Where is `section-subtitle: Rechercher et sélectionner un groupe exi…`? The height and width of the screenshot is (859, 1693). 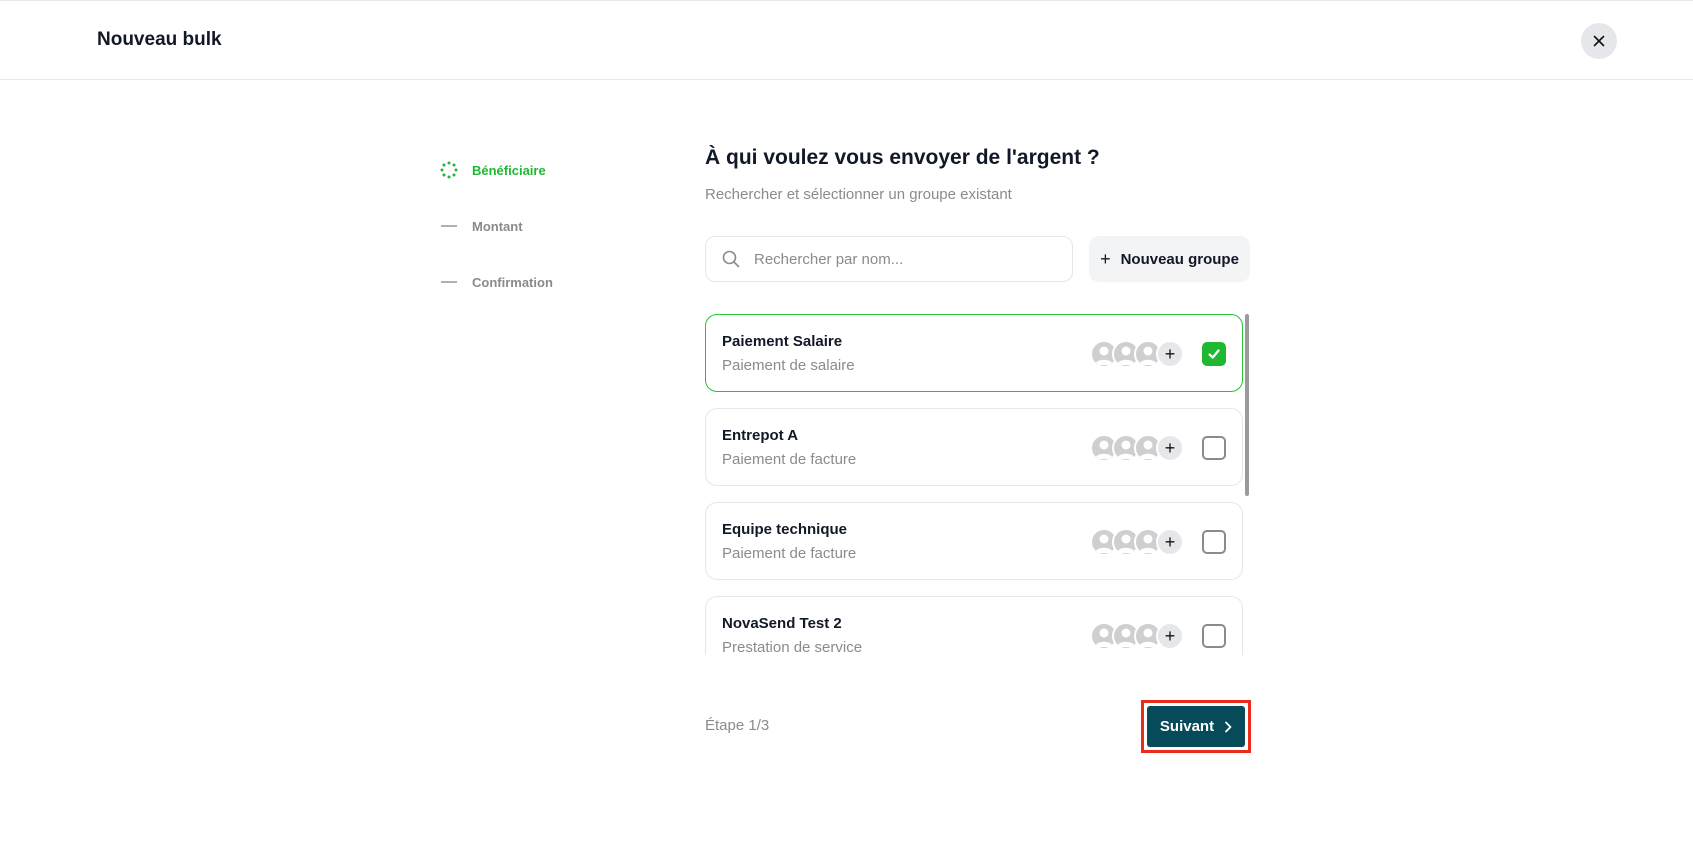
section-subtitle: Rechercher et sélectionner un groupe exi… is located at coordinates (858, 194).